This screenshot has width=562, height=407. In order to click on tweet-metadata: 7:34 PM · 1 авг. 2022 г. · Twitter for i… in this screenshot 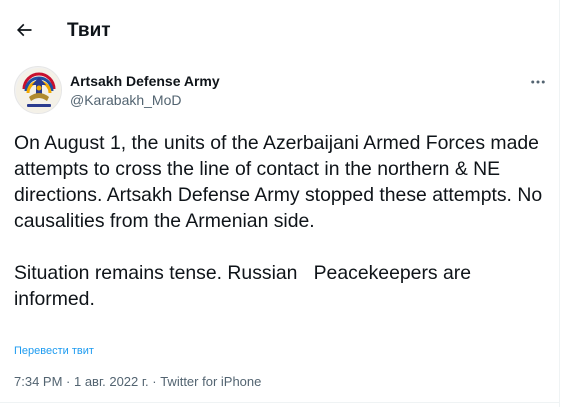, I will do `click(137, 382)`.